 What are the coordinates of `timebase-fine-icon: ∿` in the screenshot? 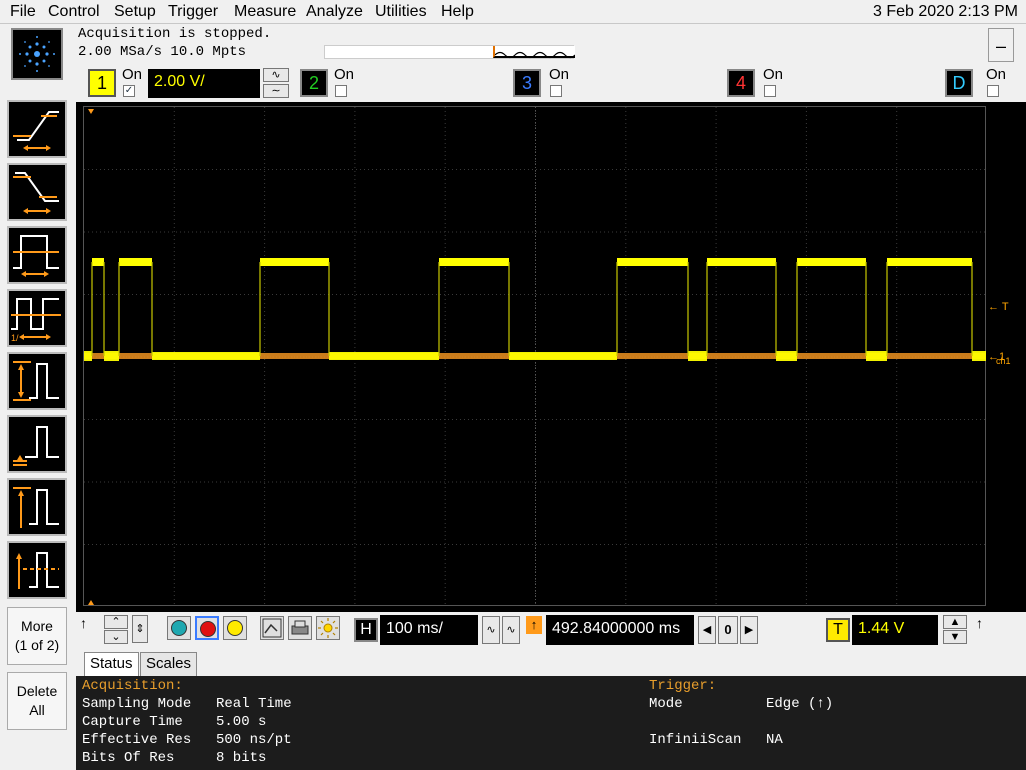 It's located at (491, 630).